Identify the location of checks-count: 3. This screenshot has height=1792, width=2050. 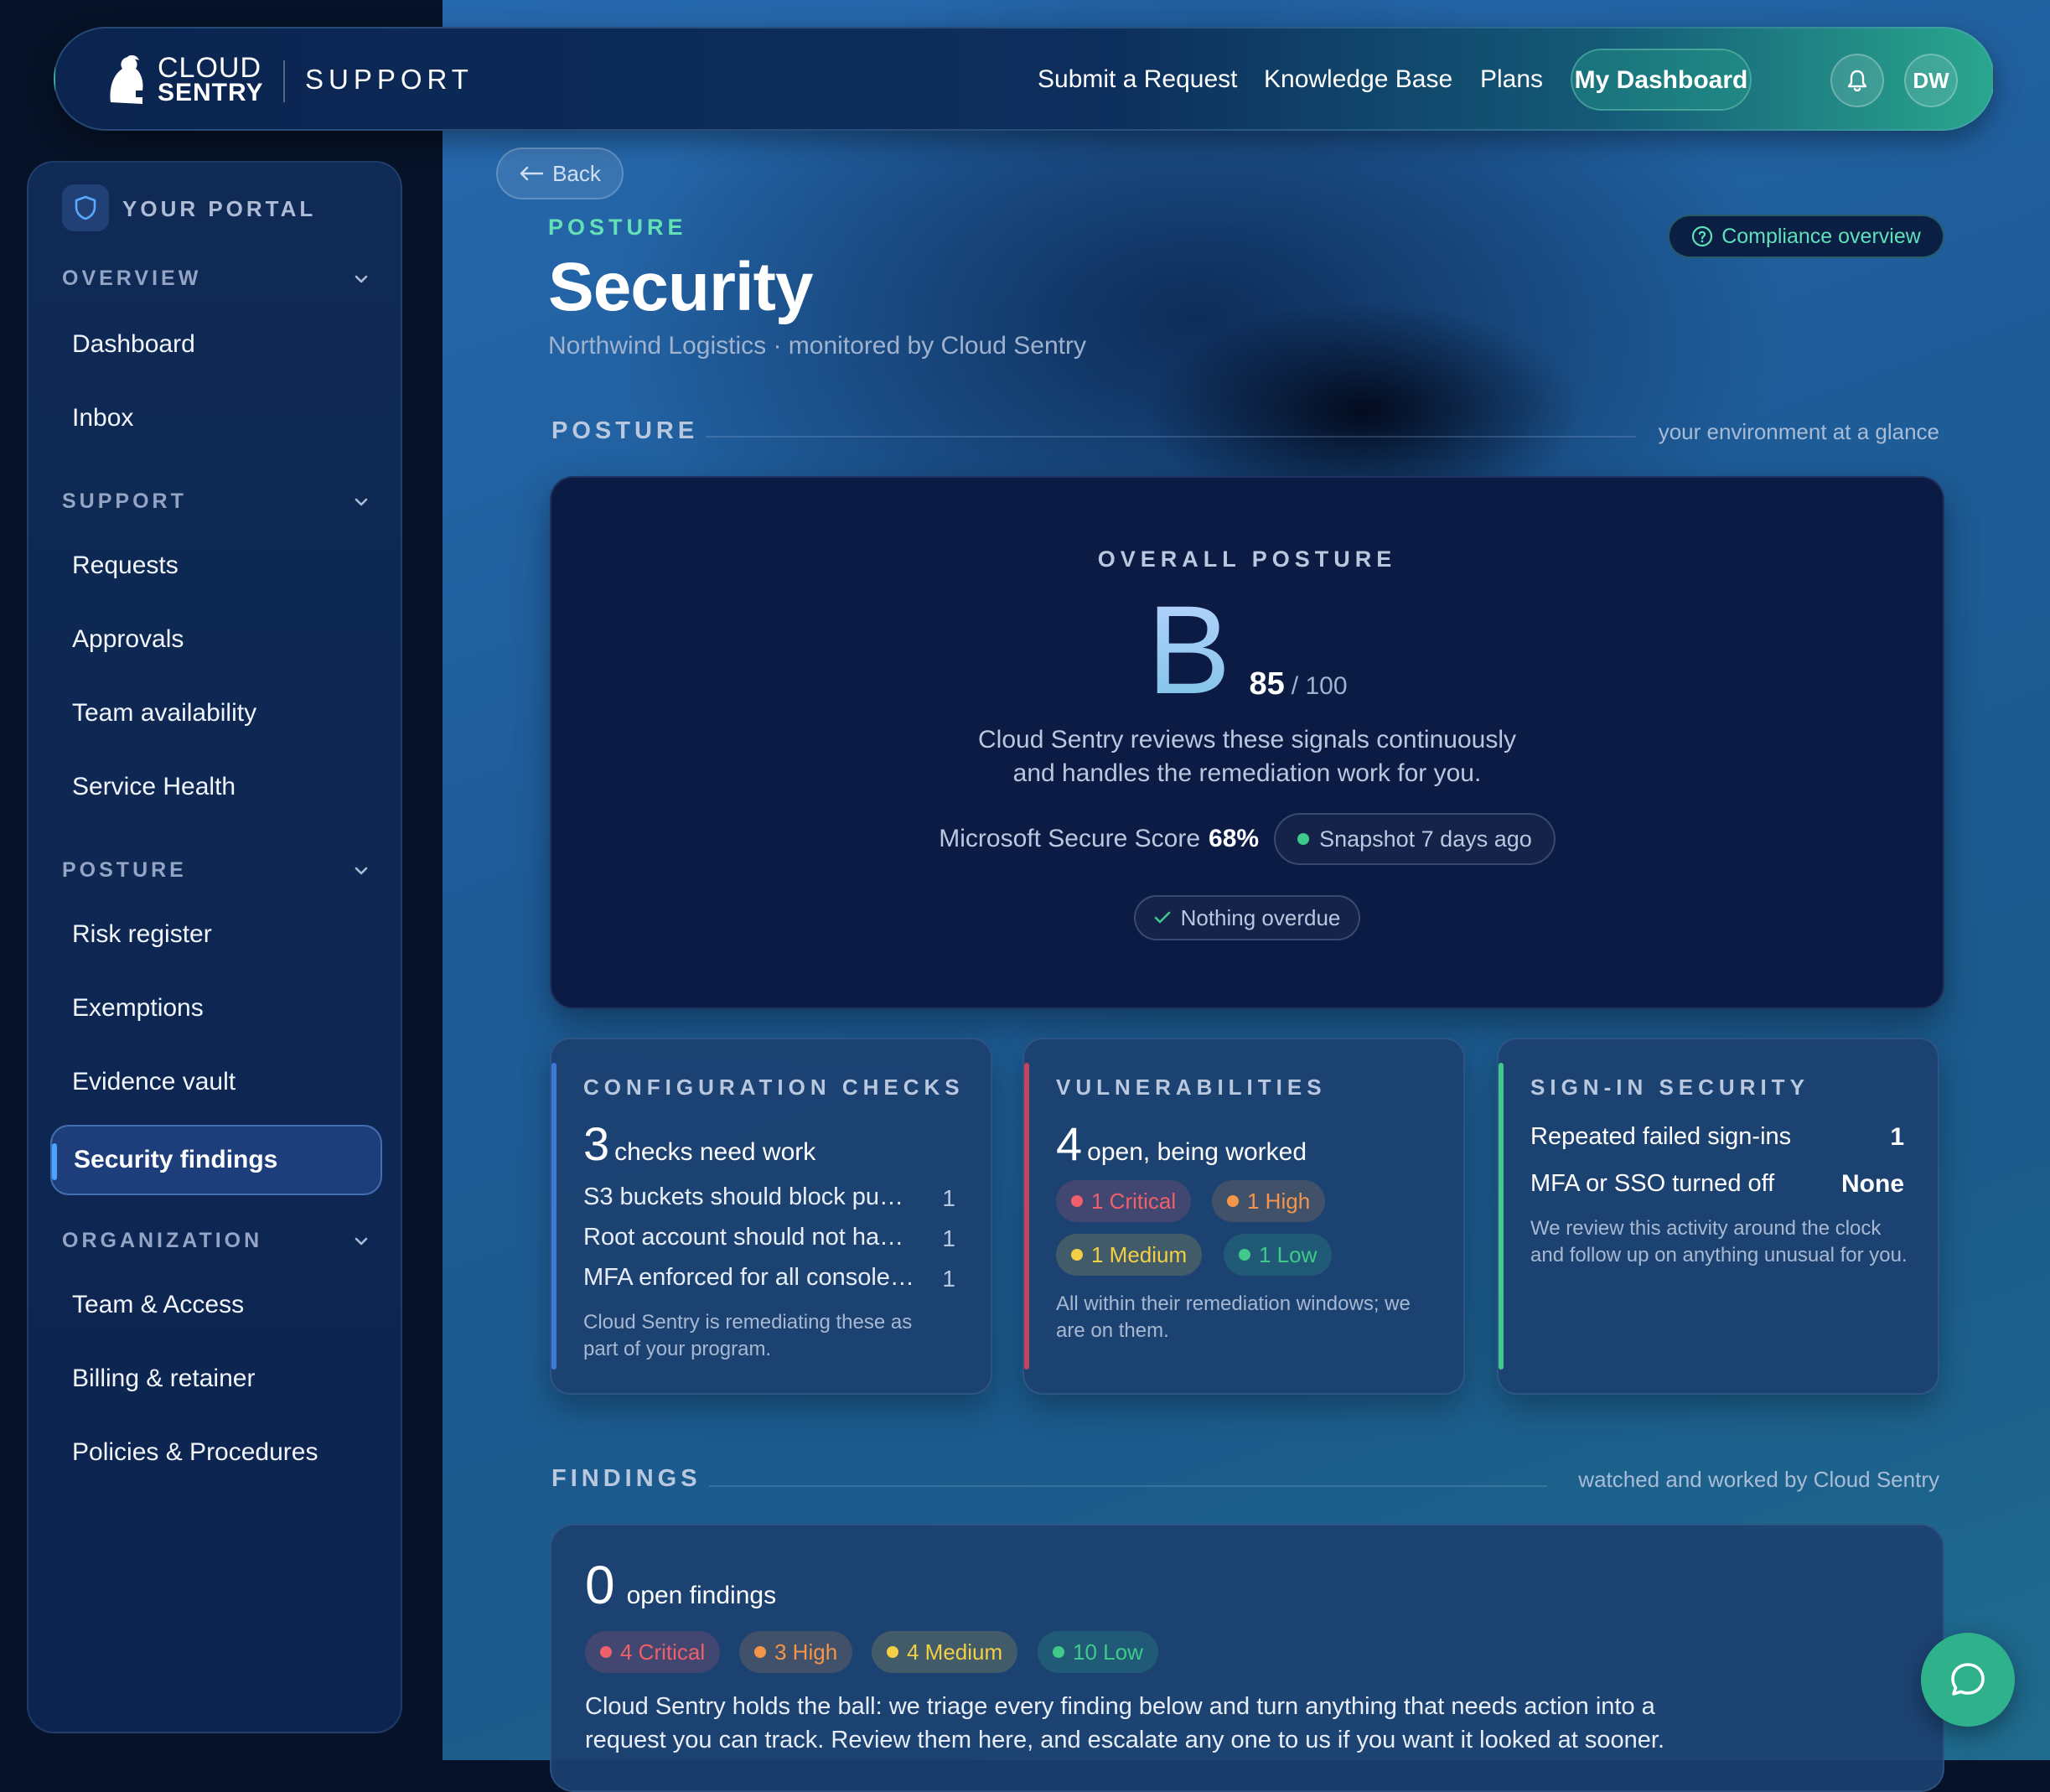
(596, 1143).